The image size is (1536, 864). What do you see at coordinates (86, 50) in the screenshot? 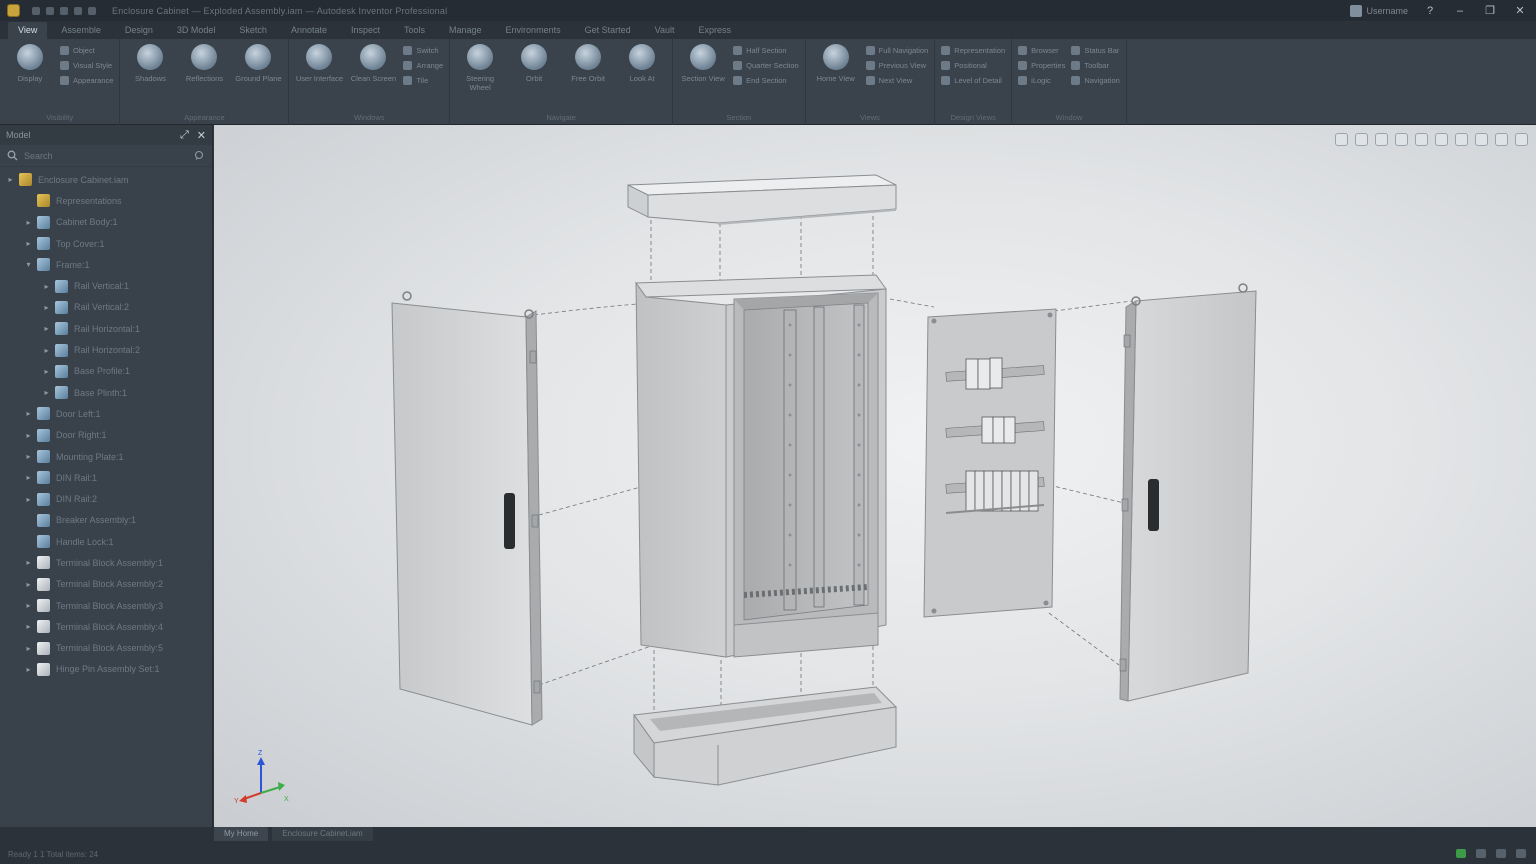
I see `ribbon-small-command: Object` at bounding box center [86, 50].